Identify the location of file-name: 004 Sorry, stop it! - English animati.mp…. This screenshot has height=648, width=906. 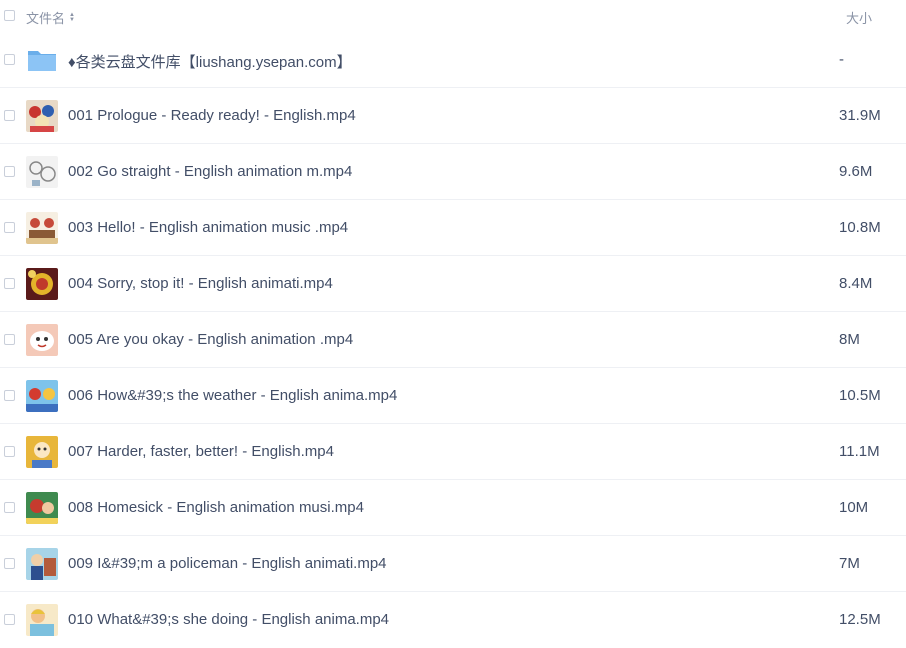
(200, 283).